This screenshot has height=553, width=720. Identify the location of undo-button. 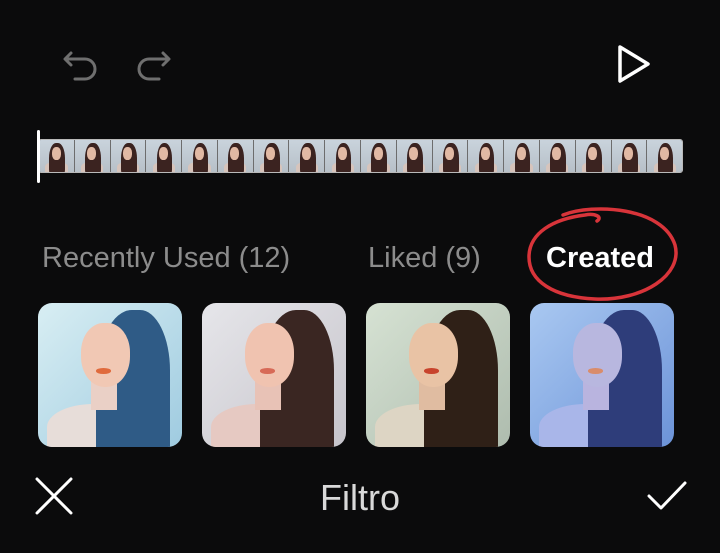
(81, 64).